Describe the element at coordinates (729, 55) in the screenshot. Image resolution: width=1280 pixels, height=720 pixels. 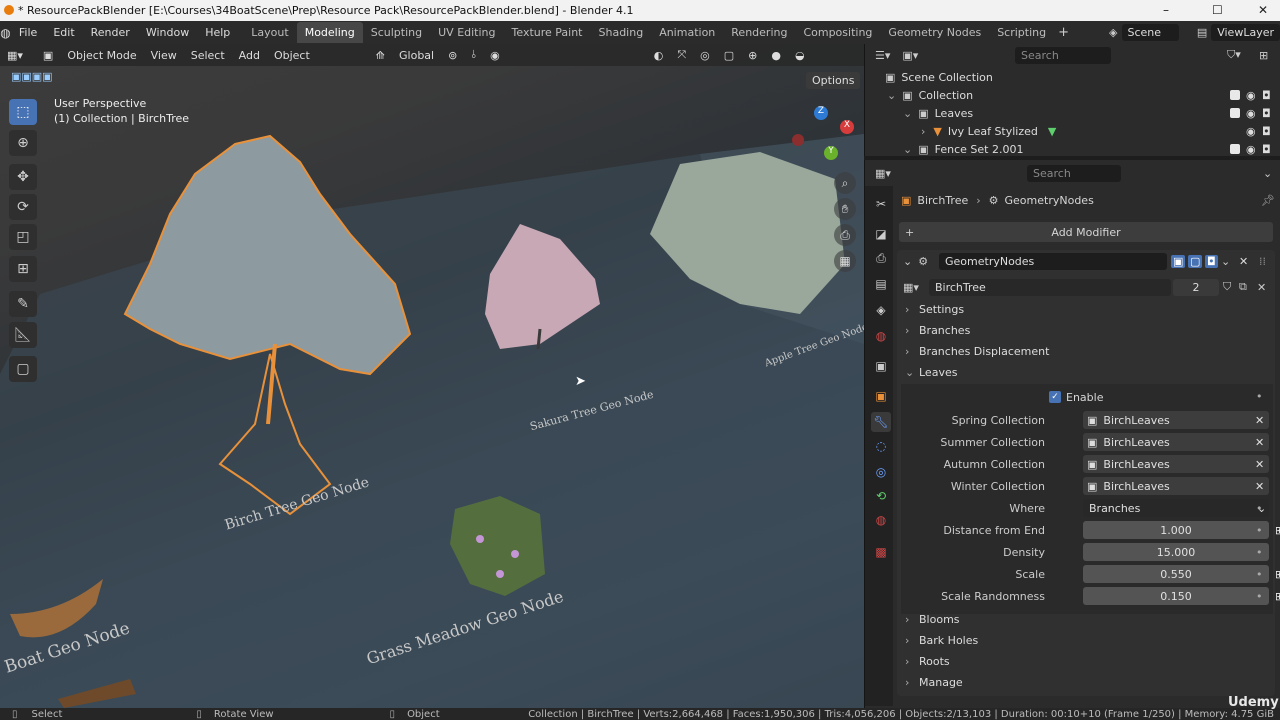
I see `xray-icon: ▢` at that location.